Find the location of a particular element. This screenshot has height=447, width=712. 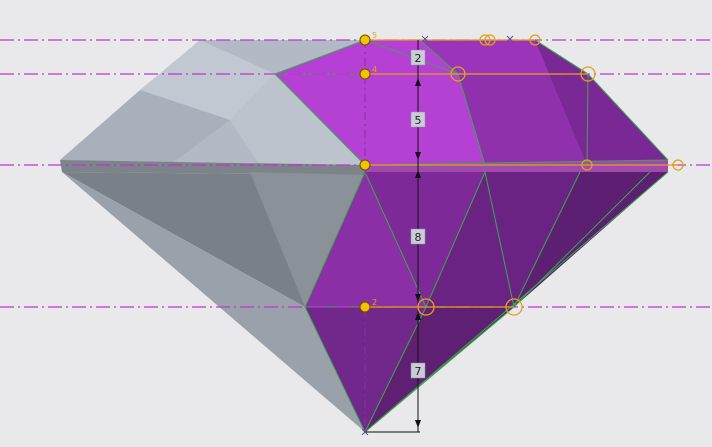

dimension-d3: 8 is located at coordinates (418, 236).